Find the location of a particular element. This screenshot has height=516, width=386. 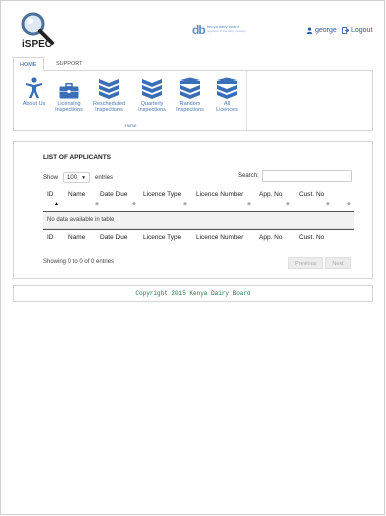

column-header-date-due: Date Due is located at coordinates (113, 194).